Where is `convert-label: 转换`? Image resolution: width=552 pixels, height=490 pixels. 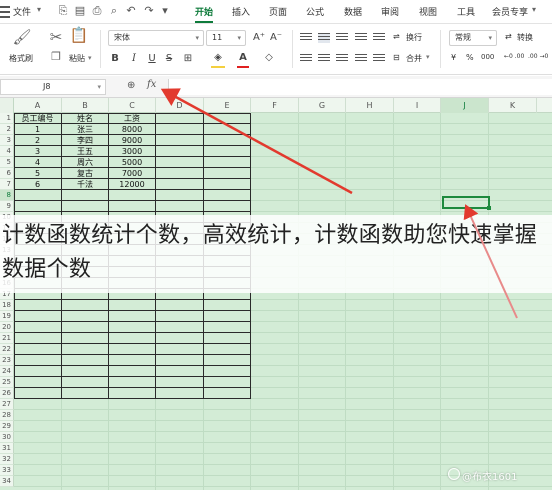 convert-label: 转换 is located at coordinates (525, 37).